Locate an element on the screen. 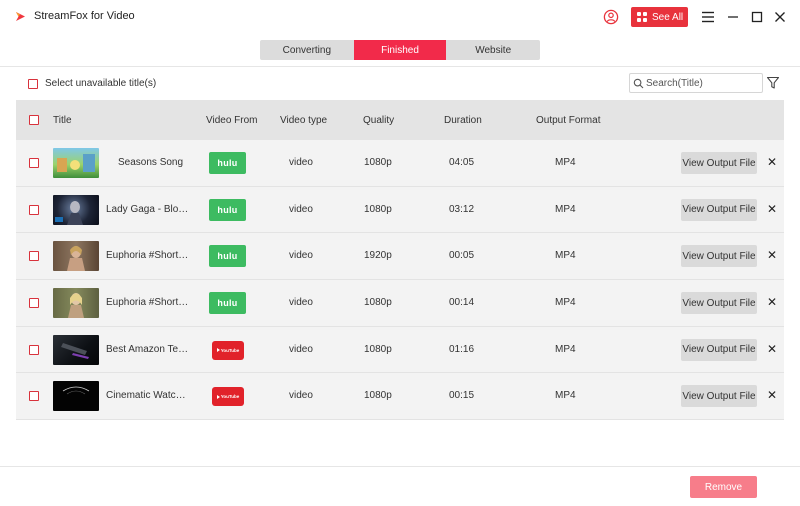  see-all-label: See All is located at coordinates (668, 17).